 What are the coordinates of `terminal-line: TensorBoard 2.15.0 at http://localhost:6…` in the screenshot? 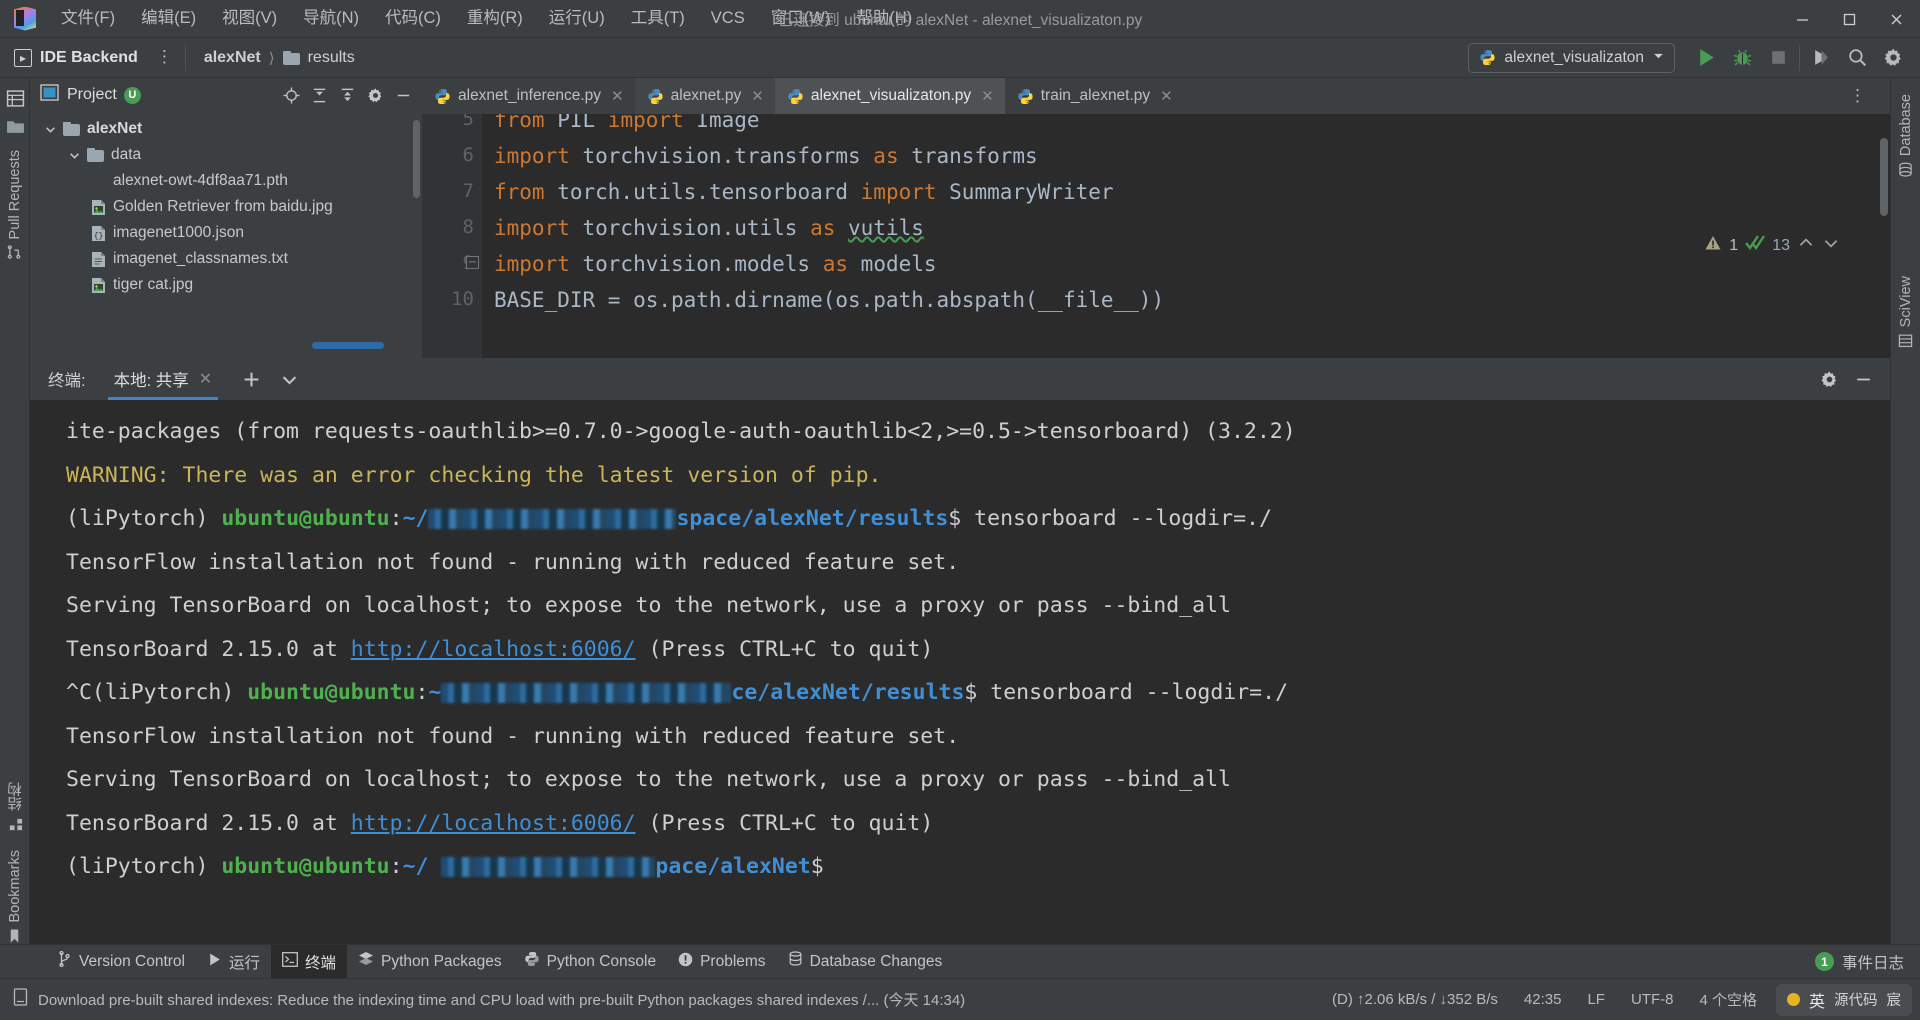 It's located at (500, 649).